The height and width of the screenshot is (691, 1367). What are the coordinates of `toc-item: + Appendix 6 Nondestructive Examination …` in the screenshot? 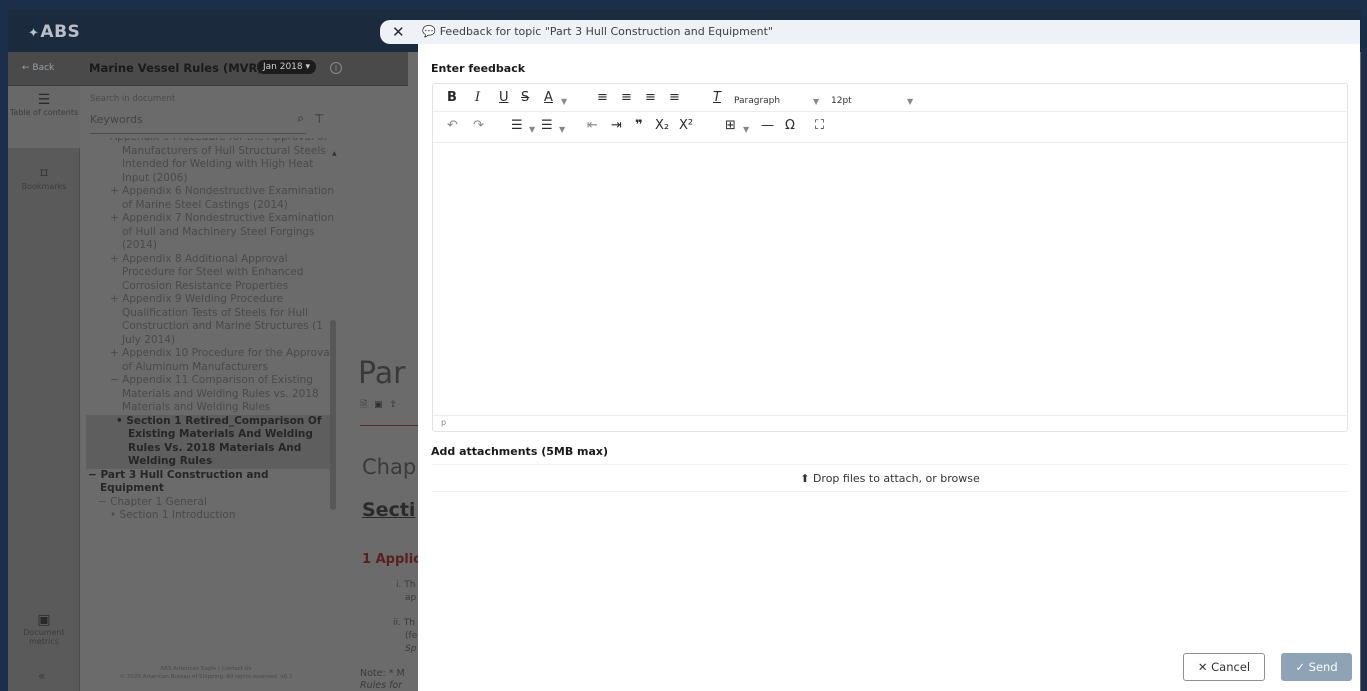 It's located at (210, 198).